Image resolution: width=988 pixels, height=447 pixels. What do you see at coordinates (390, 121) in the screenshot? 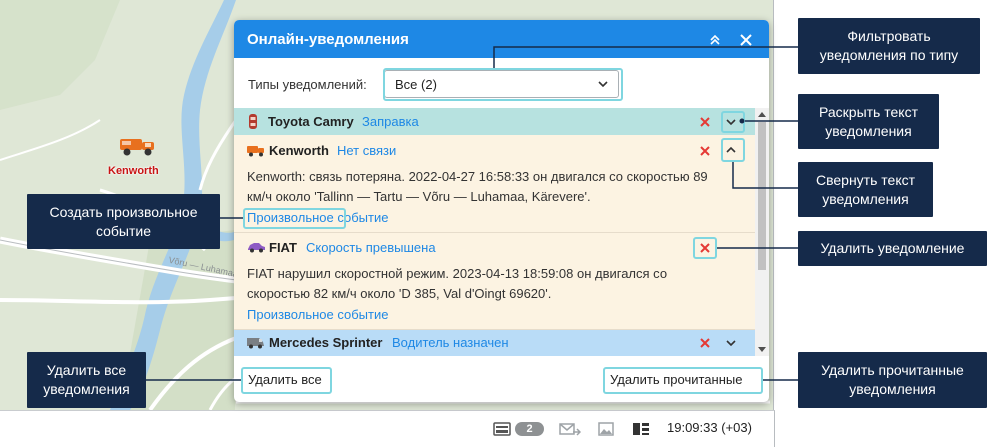
I see `notification-type: Заправка` at bounding box center [390, 121].